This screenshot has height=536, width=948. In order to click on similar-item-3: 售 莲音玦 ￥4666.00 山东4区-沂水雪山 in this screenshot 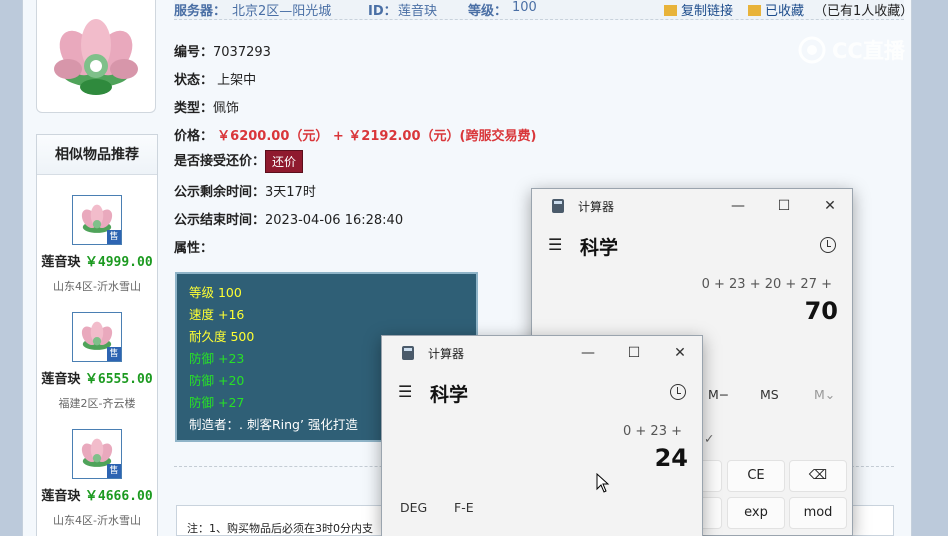, I will do `click(97, 478)`.